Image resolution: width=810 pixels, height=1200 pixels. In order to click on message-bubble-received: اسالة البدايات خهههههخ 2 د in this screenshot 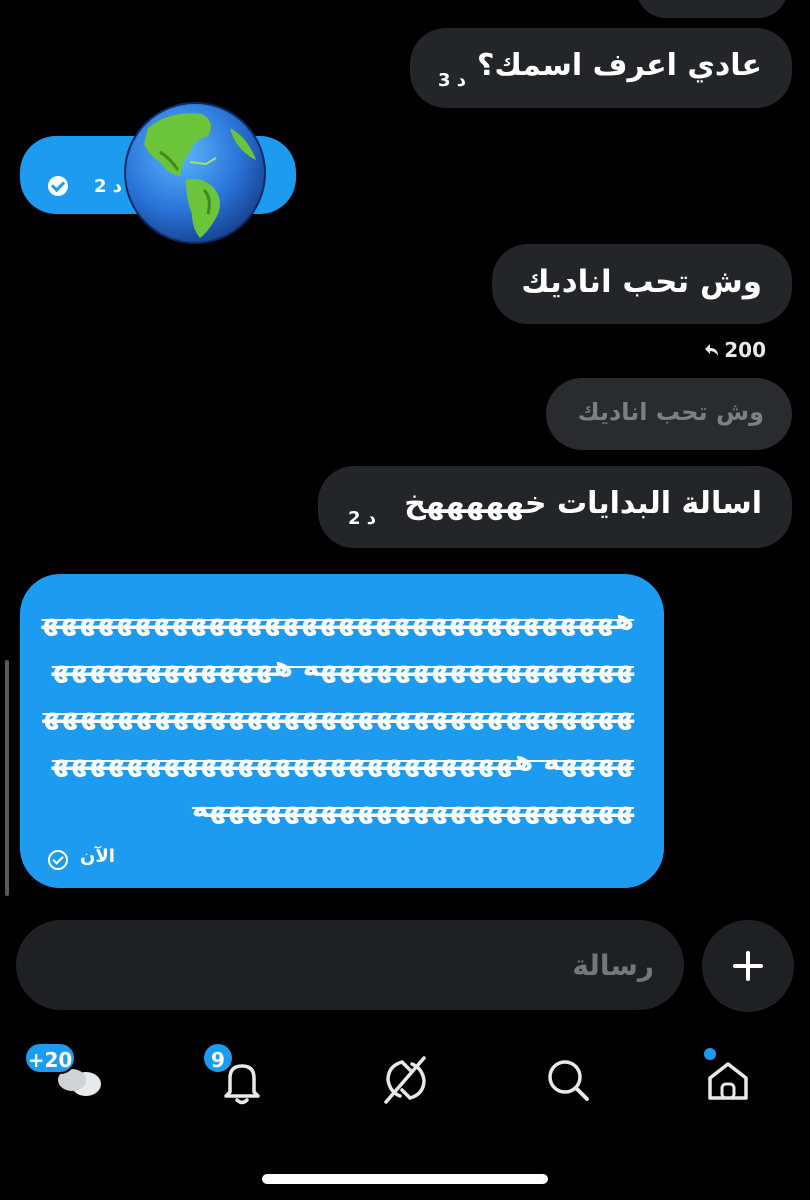, I will do `click(555, 507)`.